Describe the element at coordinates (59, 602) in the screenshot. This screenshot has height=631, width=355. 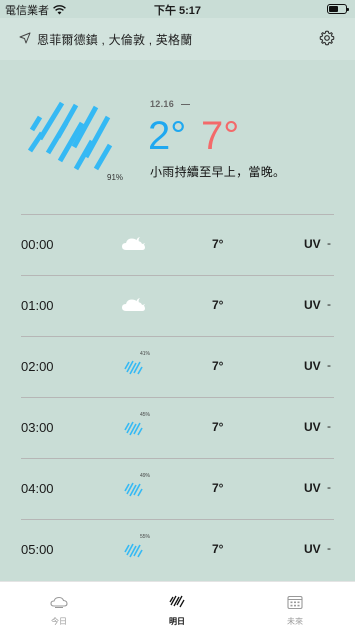
I see `cloud-tab-icon` at that location.